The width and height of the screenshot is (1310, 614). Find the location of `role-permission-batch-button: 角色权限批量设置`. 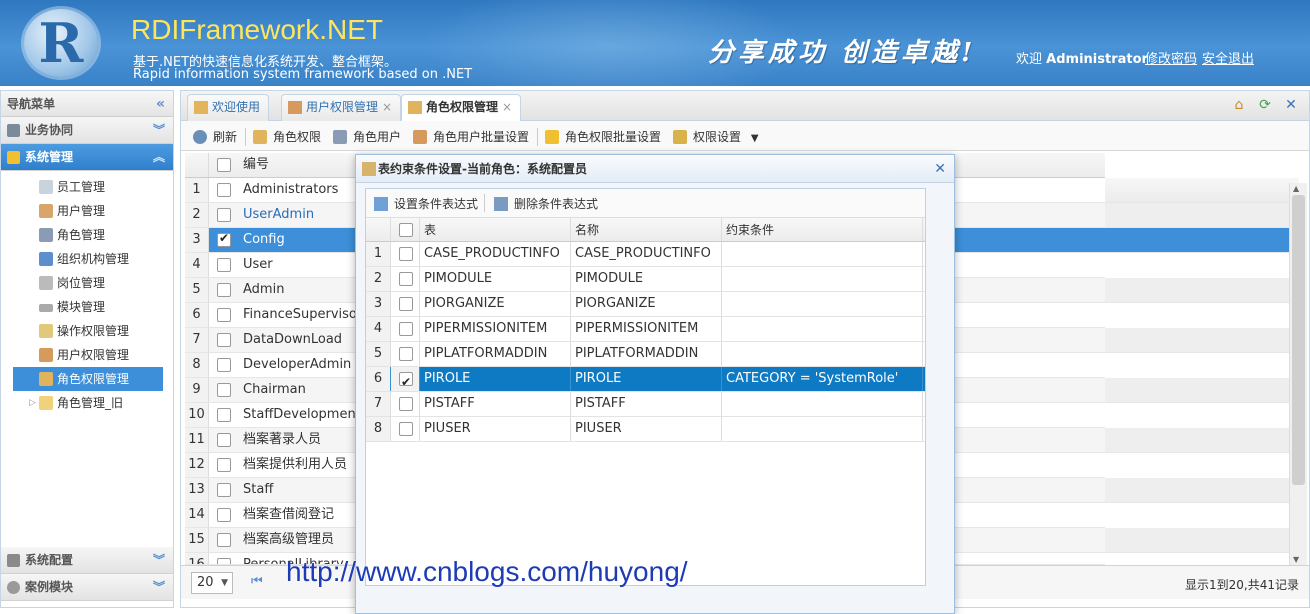

role-permission-batch-button: 角色权限批量设置 is located at coordinates (603, 137).